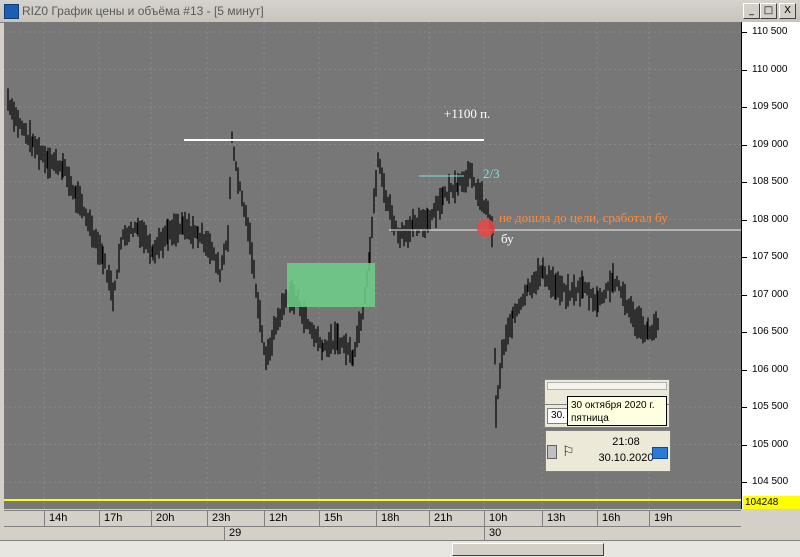 The height and width of the screenshot is (557, 800). What do you see at coordinates (770, 406) in the screenshot?
I see `price-label: 105 500` at bounding box center [770, 406].